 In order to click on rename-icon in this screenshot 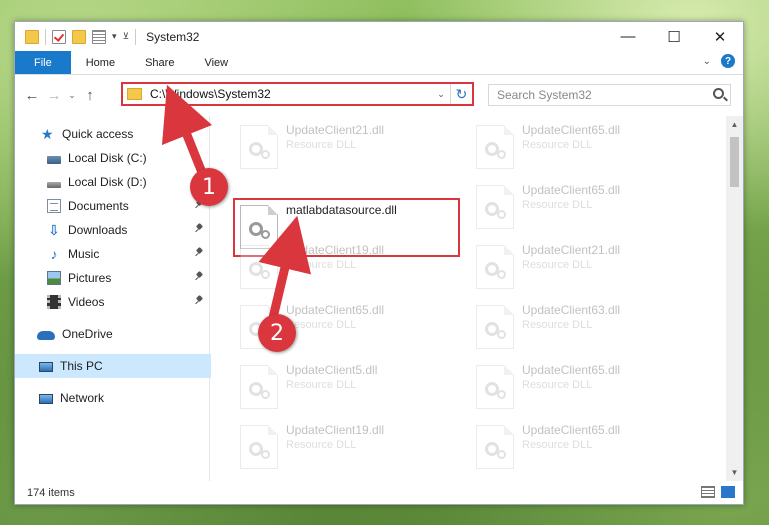, I will do `click(99, 36)`.